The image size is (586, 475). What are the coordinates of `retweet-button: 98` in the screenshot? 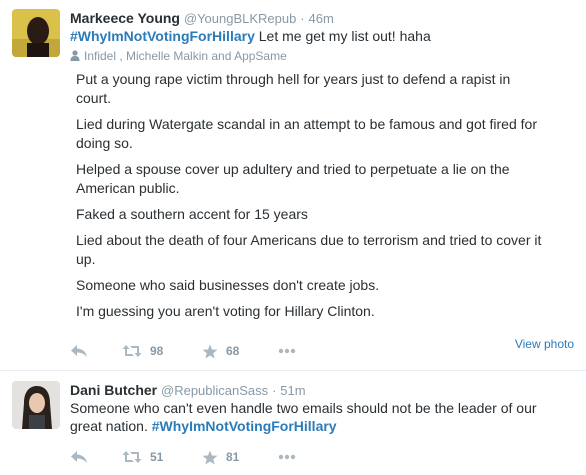 It's located at (142, 351).